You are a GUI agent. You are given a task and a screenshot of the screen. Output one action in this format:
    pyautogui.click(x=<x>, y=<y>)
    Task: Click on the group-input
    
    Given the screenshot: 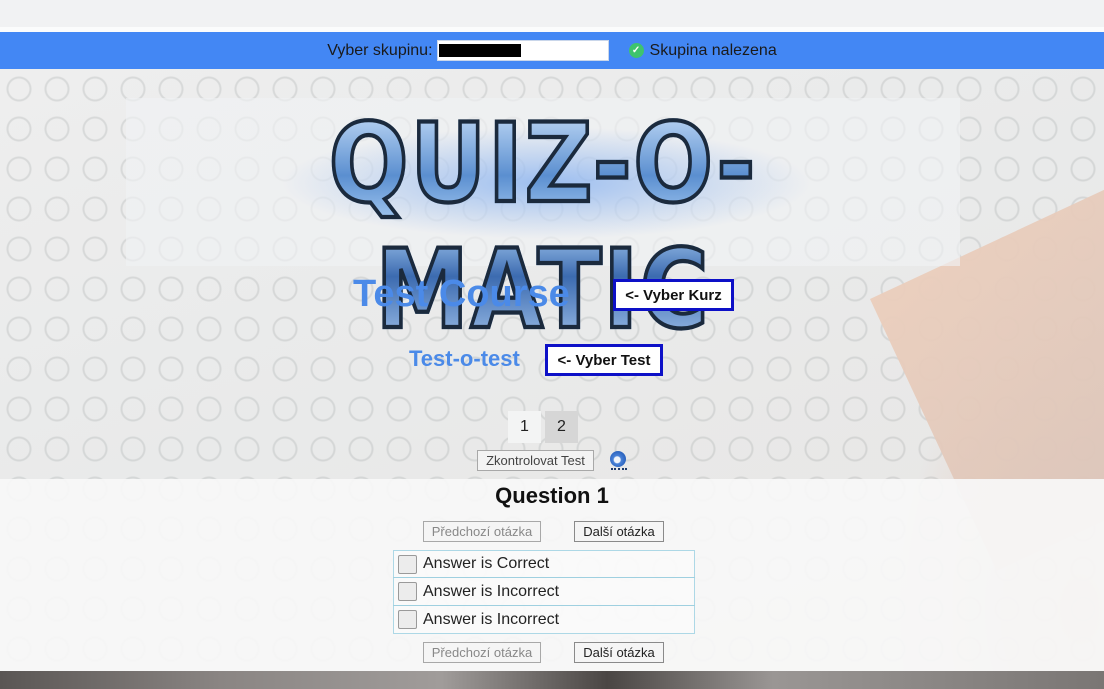 What is the action you would take?
    pyautogui.click(x=522, y=50)
    